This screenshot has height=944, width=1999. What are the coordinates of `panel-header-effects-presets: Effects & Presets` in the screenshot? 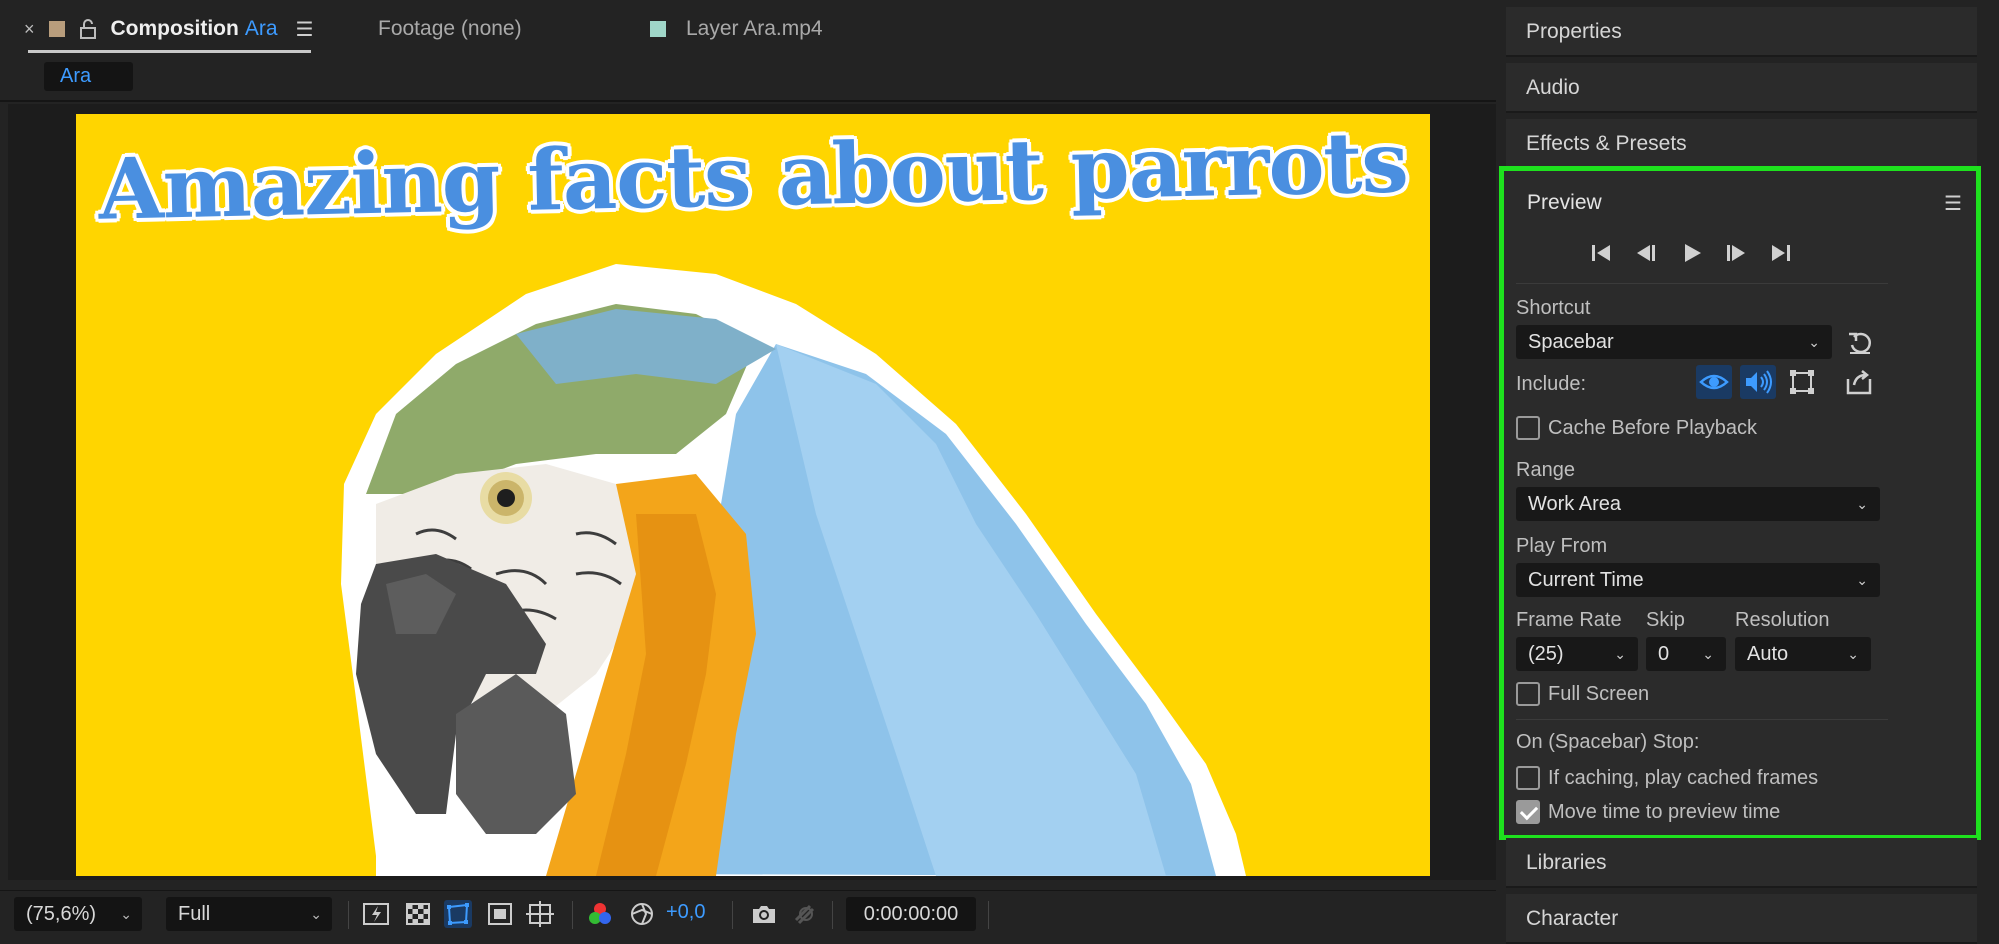 It's located at (1741, 144).